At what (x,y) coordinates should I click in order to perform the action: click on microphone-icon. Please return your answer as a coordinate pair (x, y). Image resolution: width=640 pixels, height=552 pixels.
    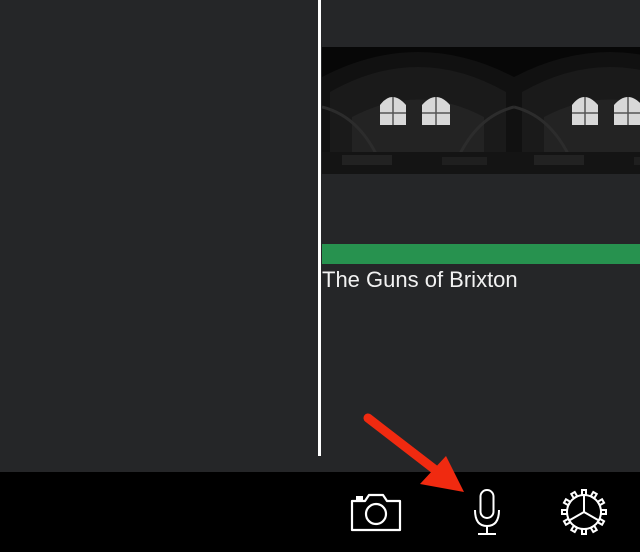
    Looking at the image, I should click on (487, 512).